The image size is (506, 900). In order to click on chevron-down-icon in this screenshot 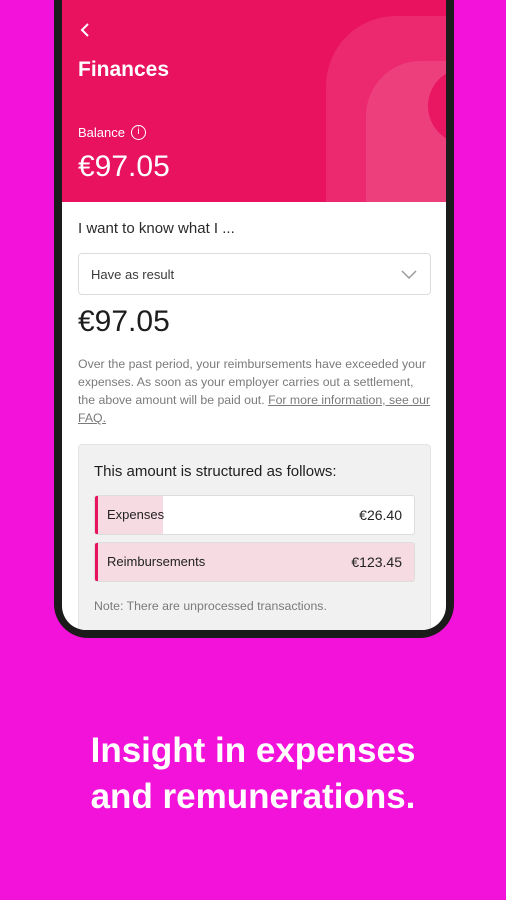, I will do `click(409, 275)`.